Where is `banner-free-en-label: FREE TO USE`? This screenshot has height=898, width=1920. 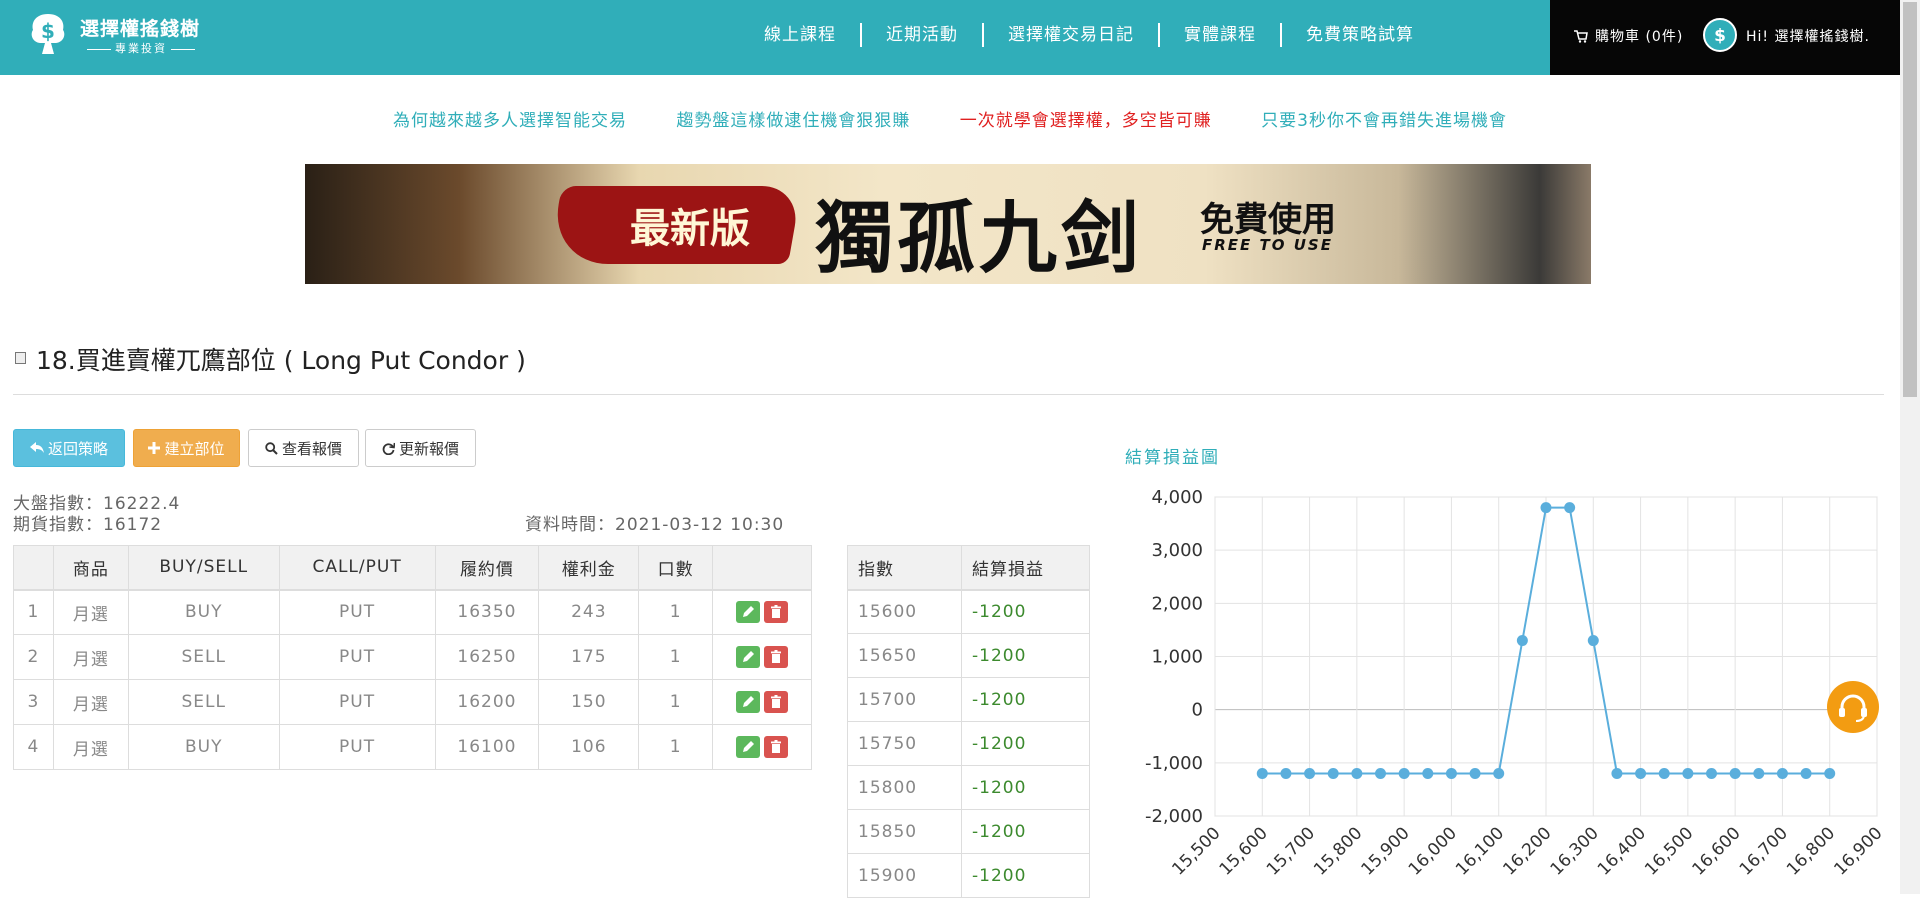
banner-free-en-label: FREE TO USE is located at coordinates (1267, 245).